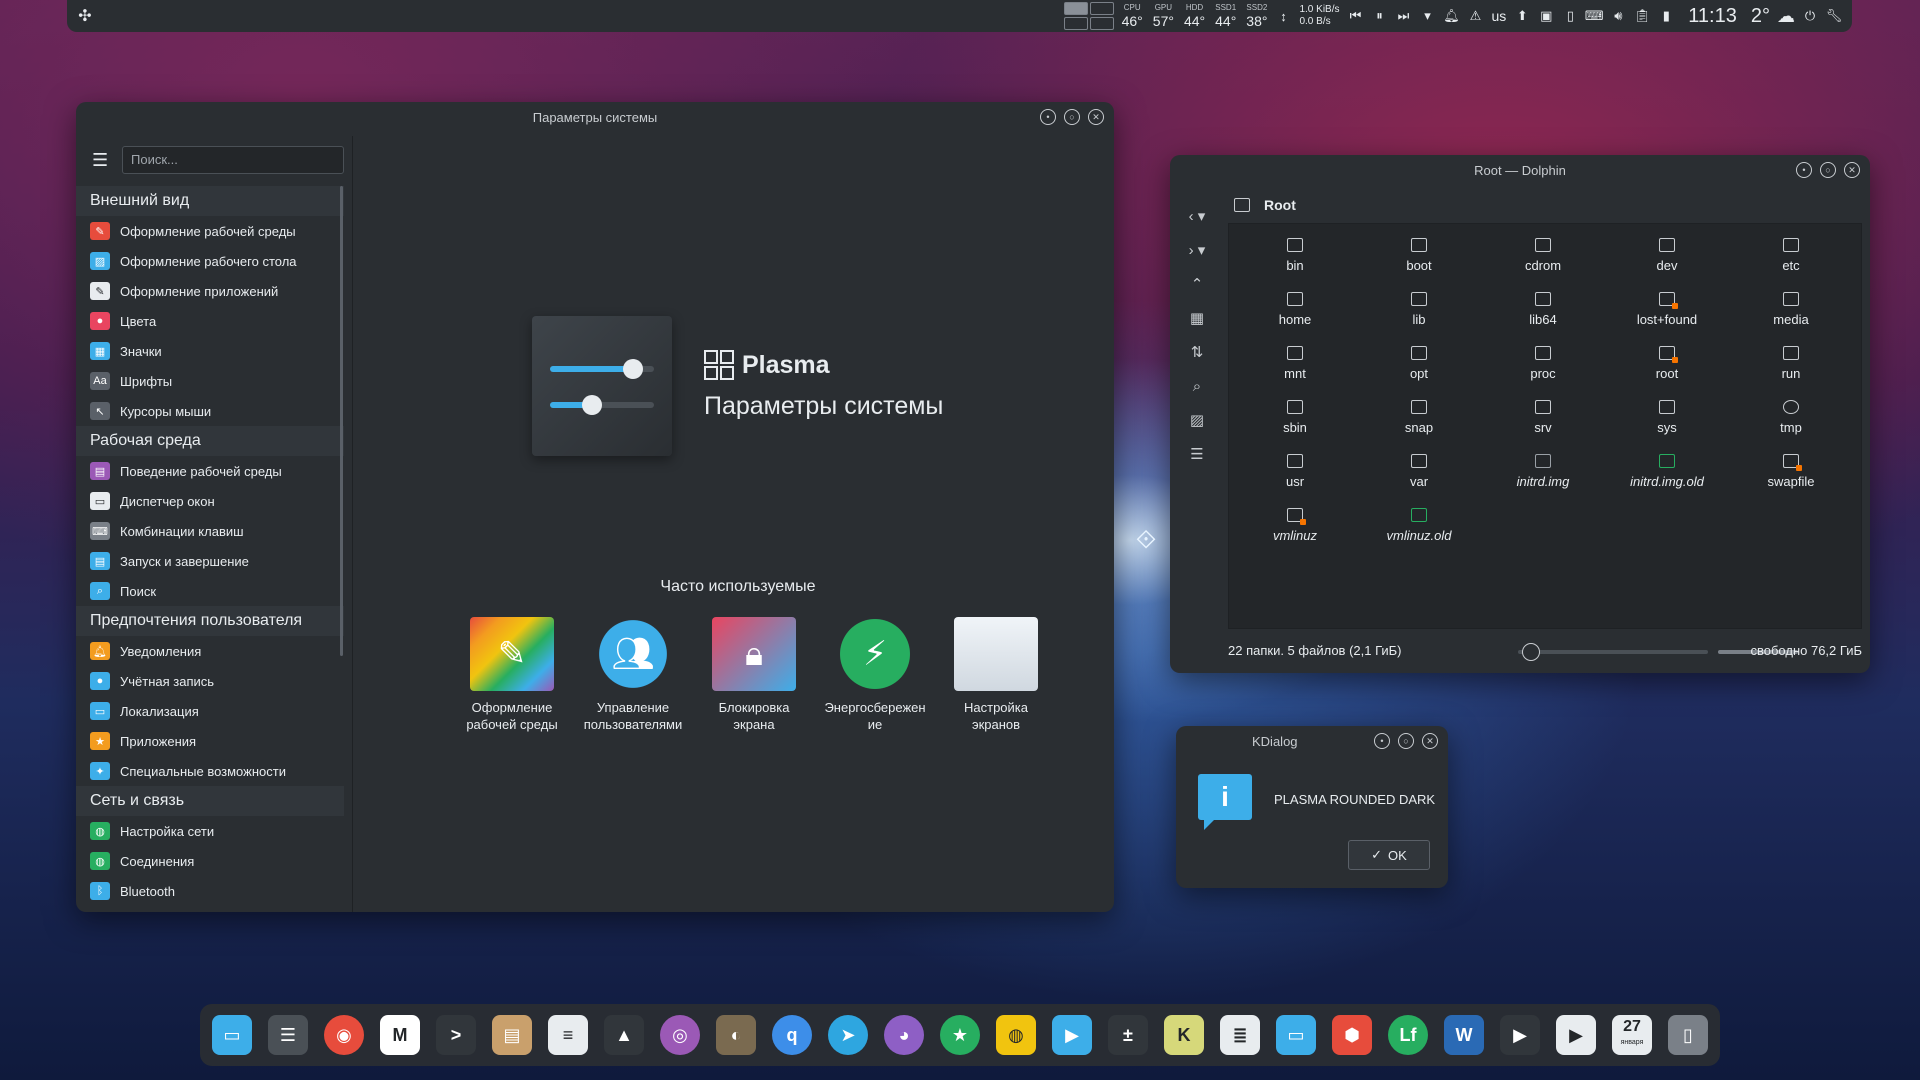 The width and height of the screenshot is (1920, 1080). What do you see at coordinates (210, 411) in the screenshot?
I see `sidebar-item: ↖ Курсоры мыши` at bounding box center [210, 411].